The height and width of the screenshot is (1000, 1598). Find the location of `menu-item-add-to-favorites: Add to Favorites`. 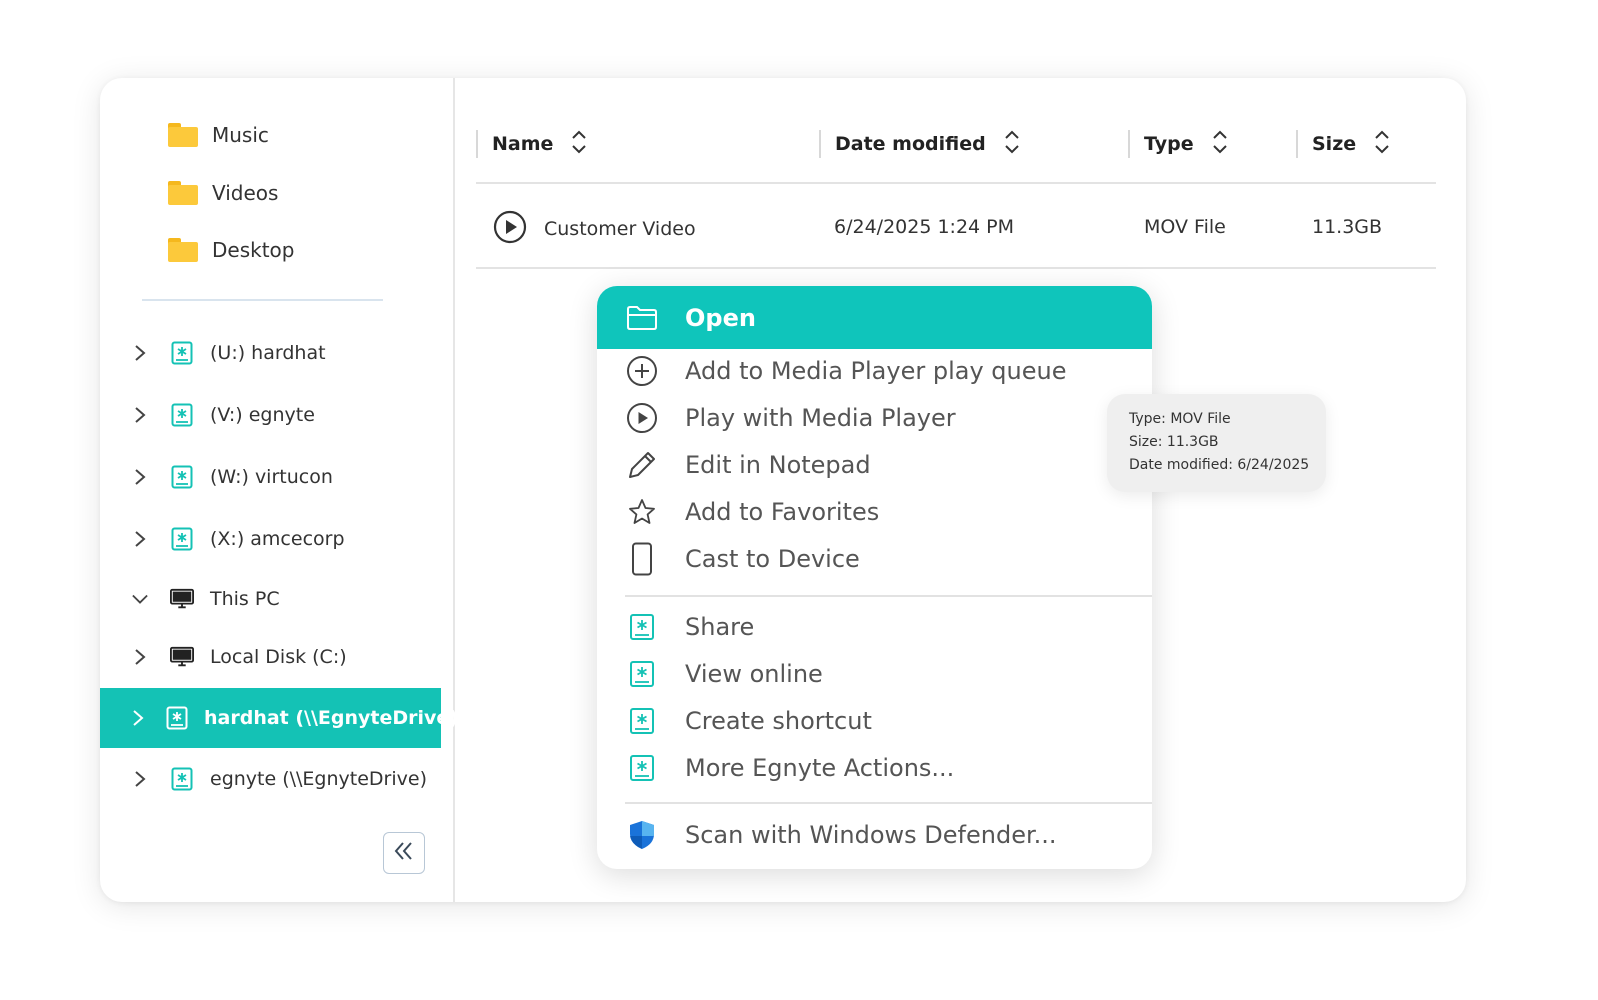

menu-item-add-to-favorites: Add to Favorites is located at coordinates (874, 511).